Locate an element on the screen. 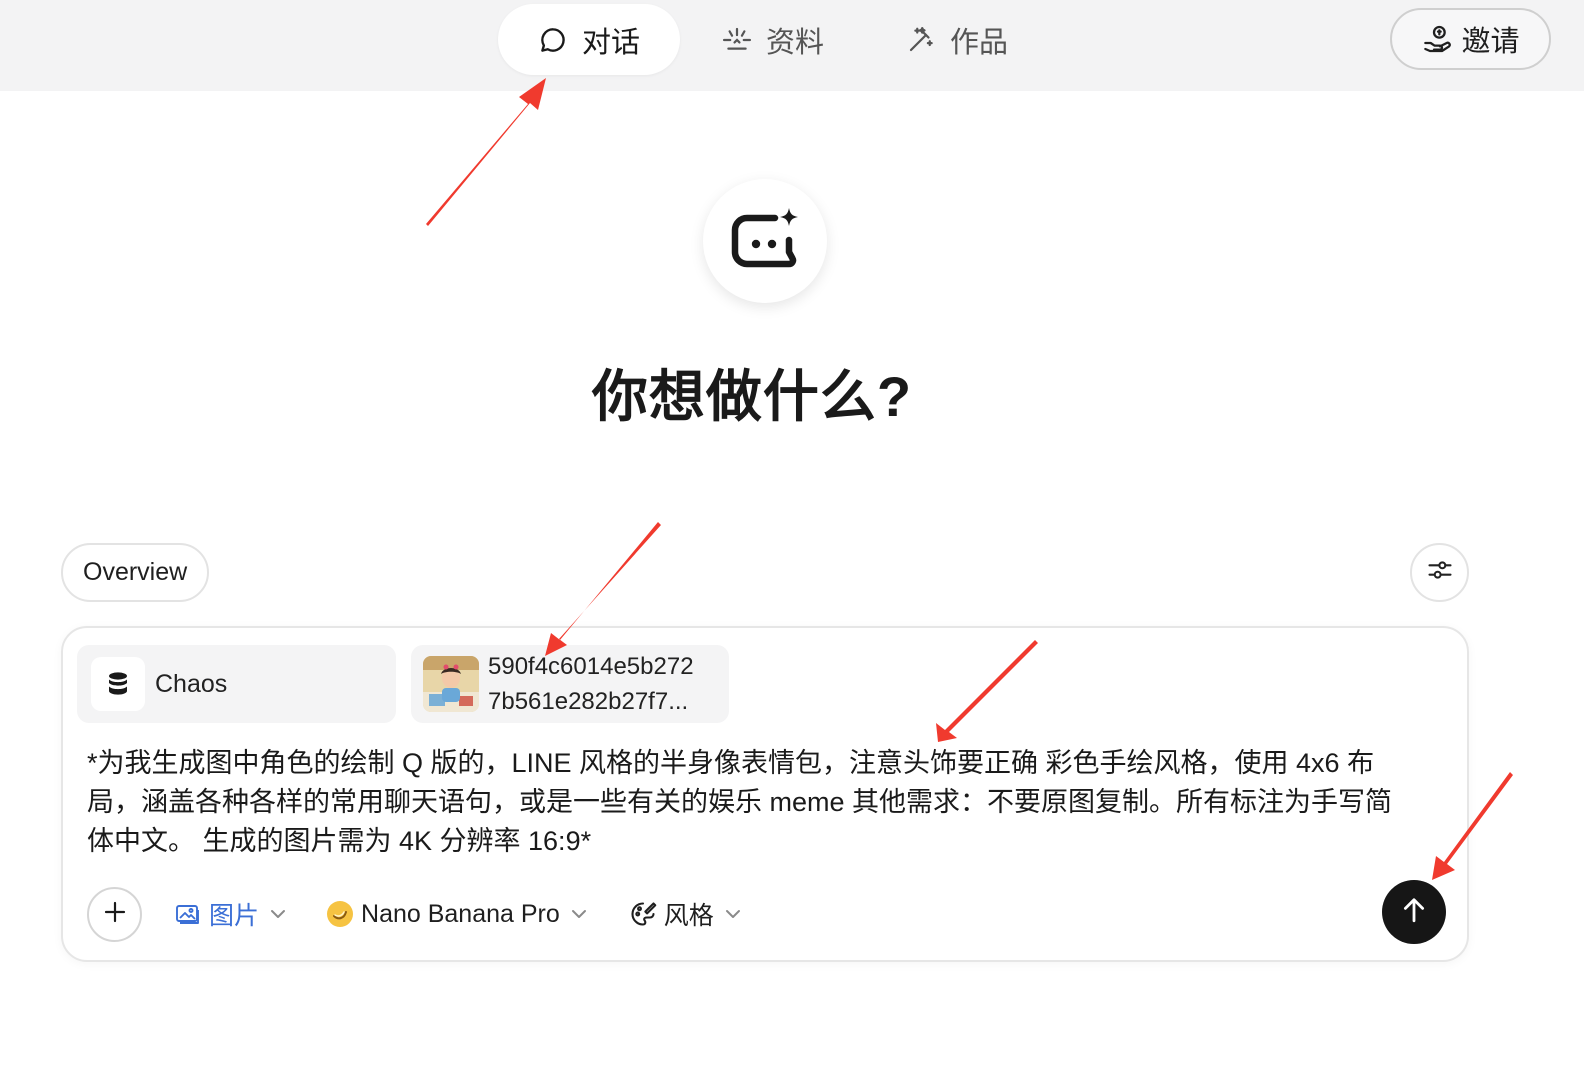  composer-toolbar: 图片 Nano Banana Pro 风格 is located at coordinates (767, 914).